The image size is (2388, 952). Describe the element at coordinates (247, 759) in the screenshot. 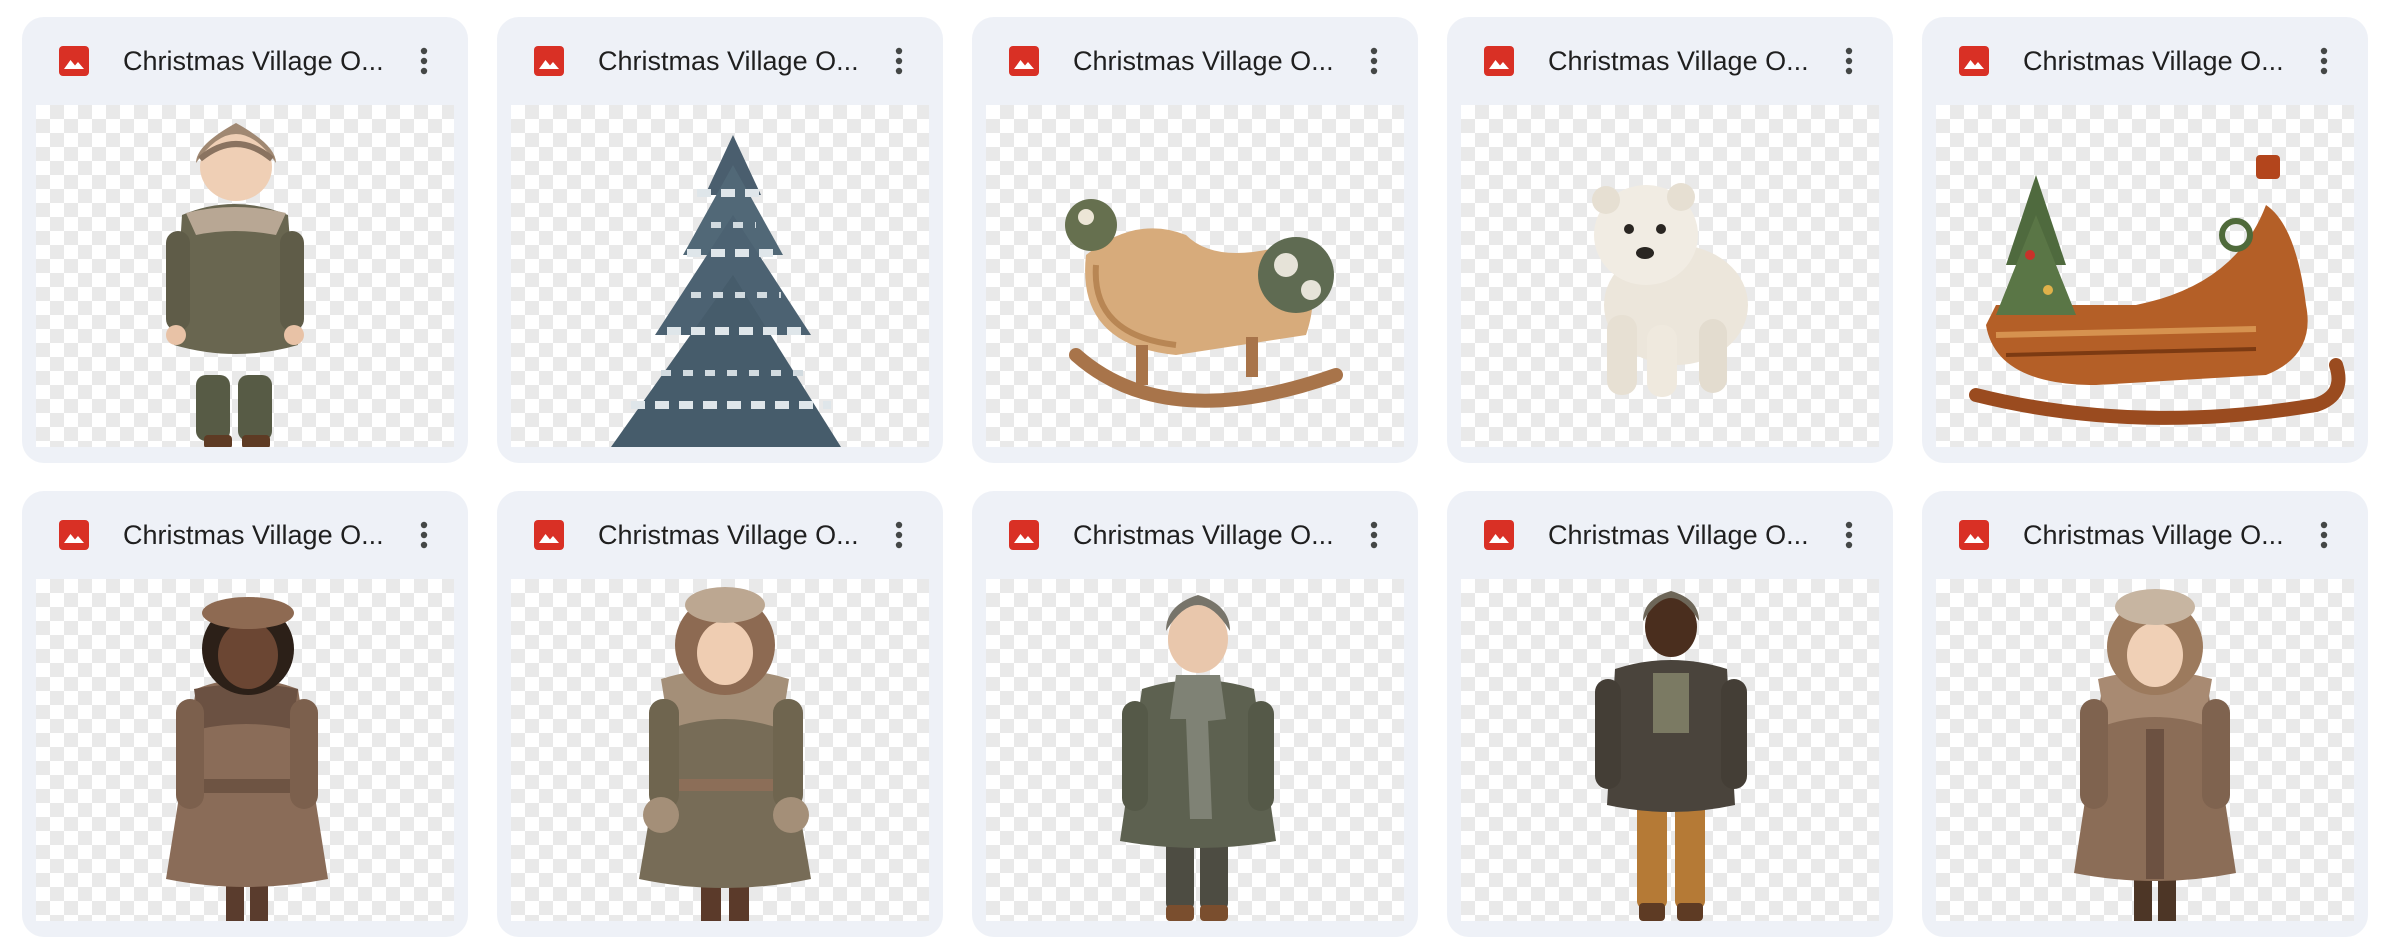

I see `girl-in-beret-and-fur-coat-image` at that location.